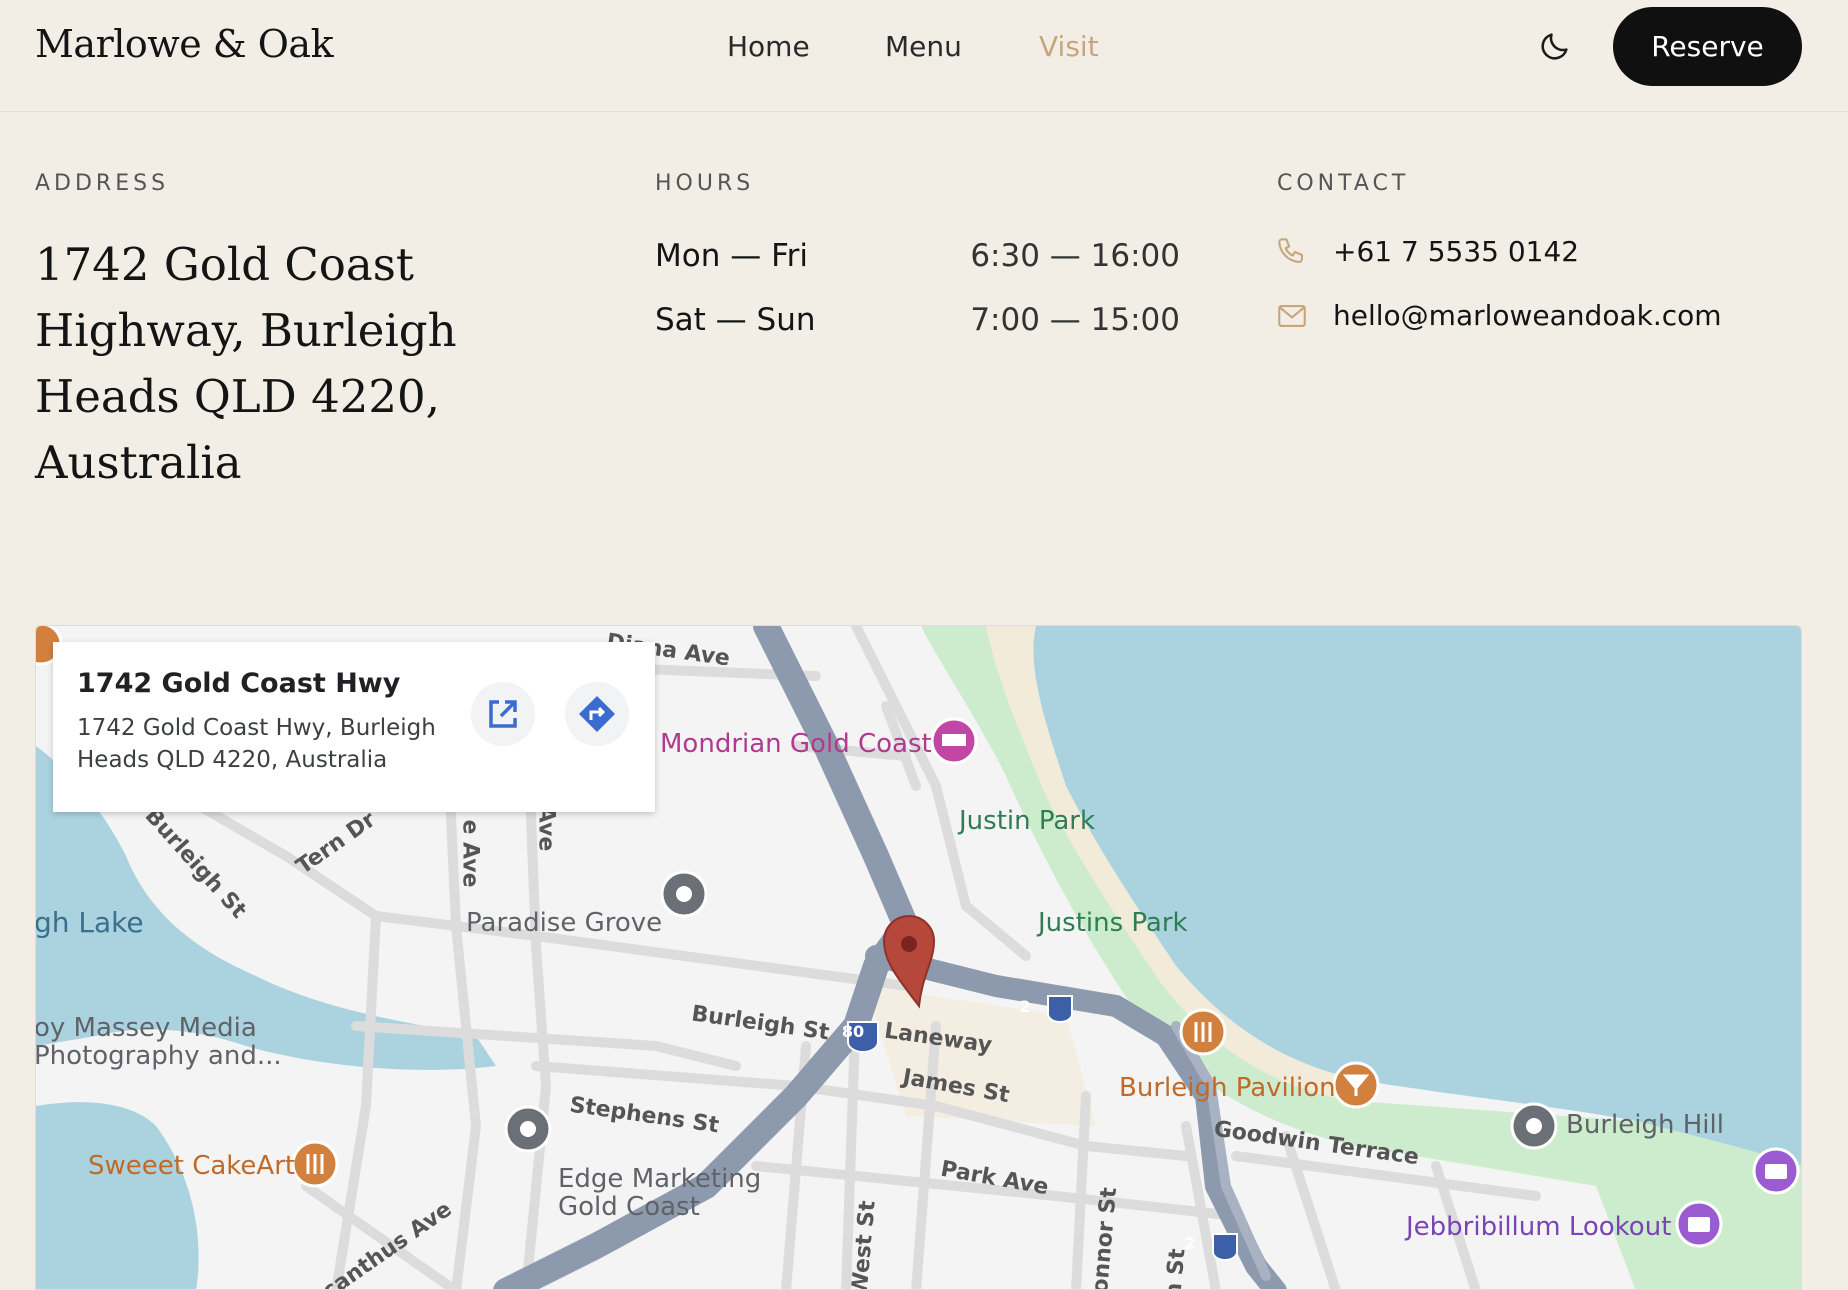  I want to click on route-number: 80, so click(853, 1031).